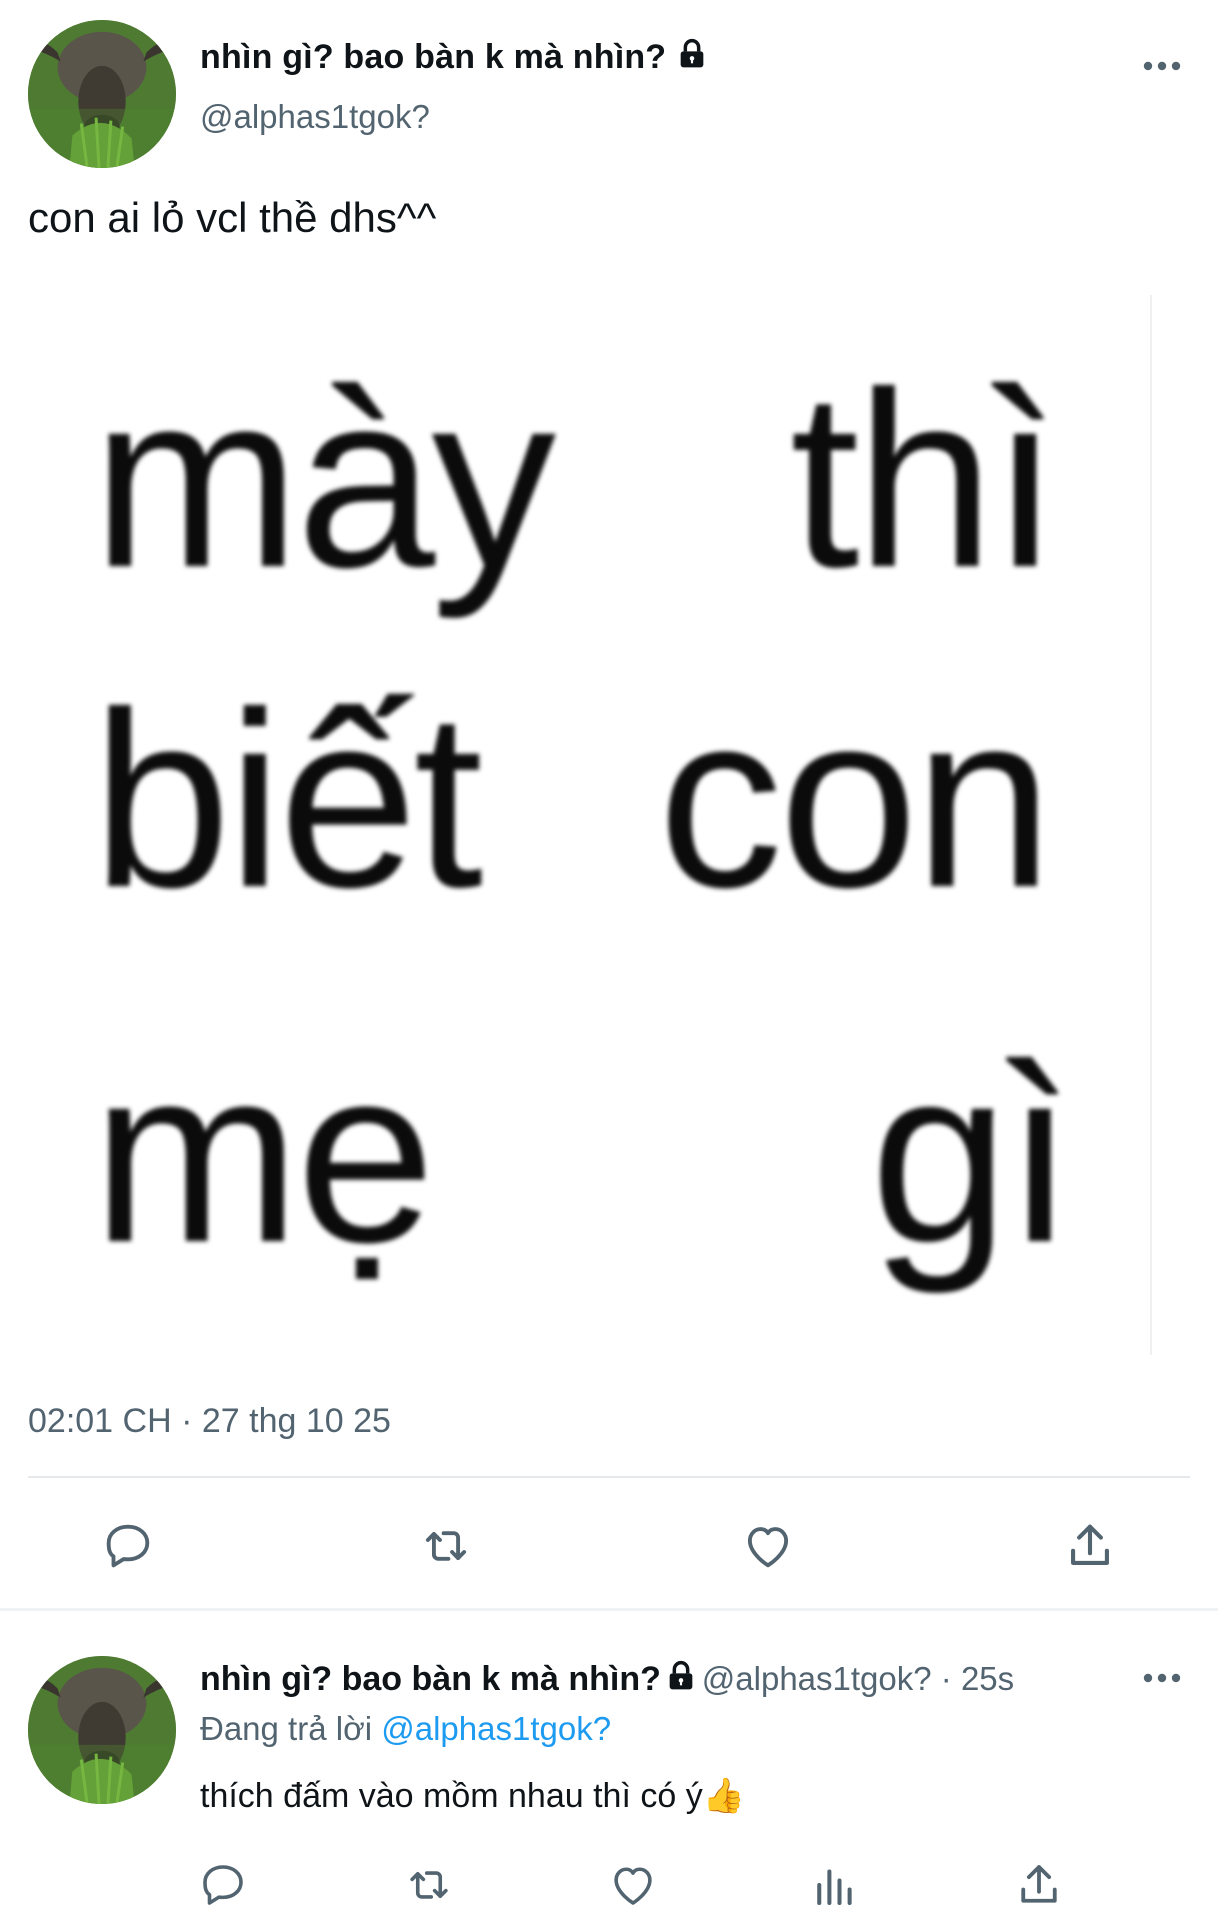 Image resolution: width=1218 pixels, height=1920 pixels. What do you see at coordinates (286, 1728) in the screenshot?
I see `replying-to-prefix: Đang trả lời` at bounding box center [286, 1728].